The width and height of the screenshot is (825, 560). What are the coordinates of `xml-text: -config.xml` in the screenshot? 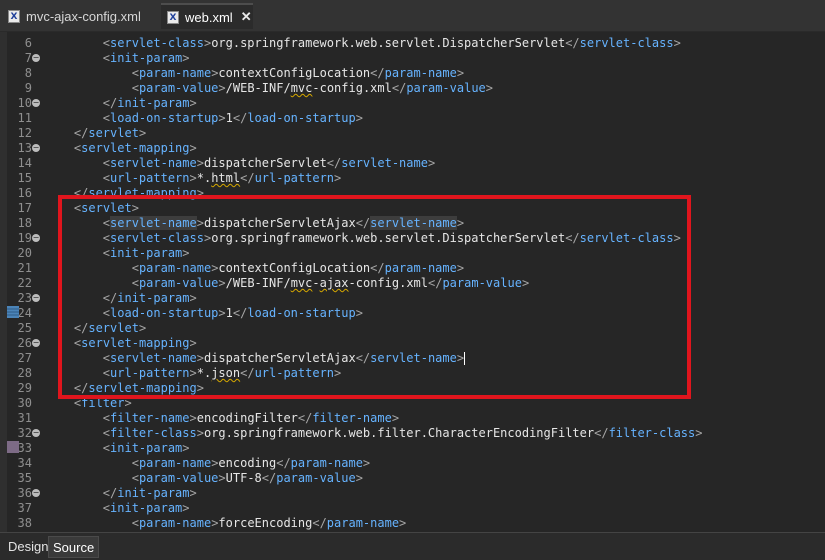 It's located at (352, 88).